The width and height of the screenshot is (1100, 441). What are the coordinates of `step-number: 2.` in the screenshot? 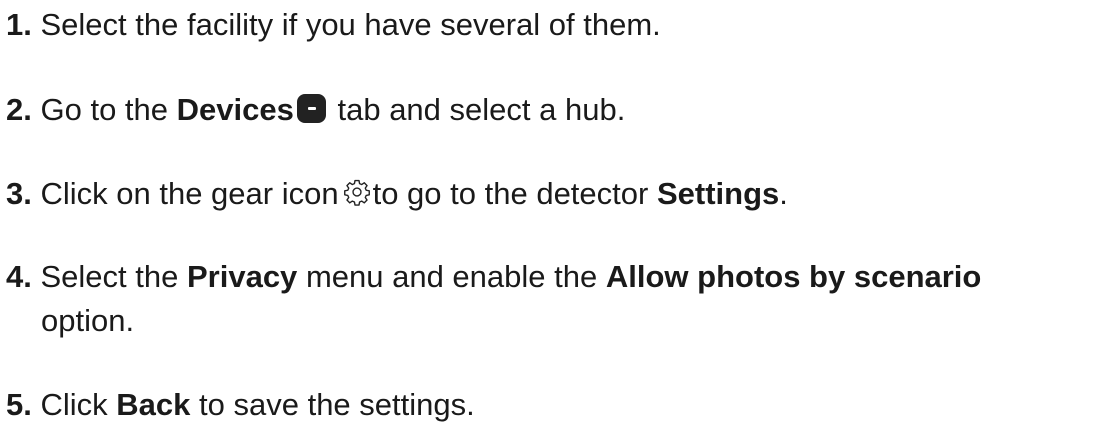 It's located at (19, 109).